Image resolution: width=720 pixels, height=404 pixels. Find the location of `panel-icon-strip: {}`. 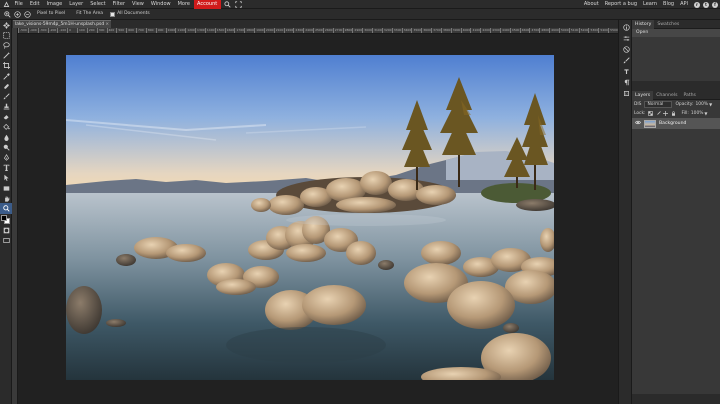

panel-icon-strip: {} is located at coordinates (625, 212).